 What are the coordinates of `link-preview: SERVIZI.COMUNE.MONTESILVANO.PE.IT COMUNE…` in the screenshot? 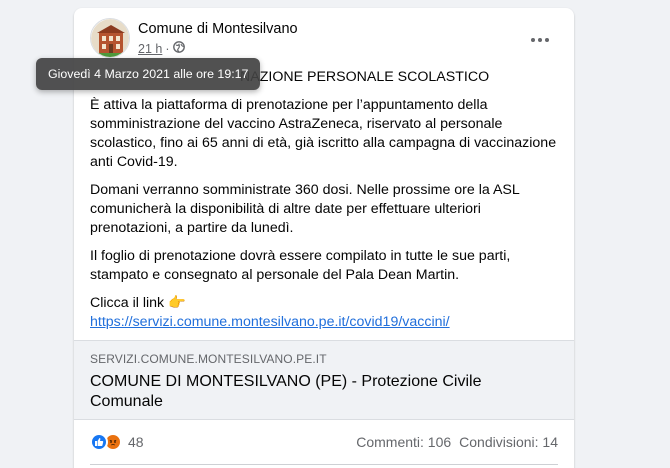 It's located at (324, 380).